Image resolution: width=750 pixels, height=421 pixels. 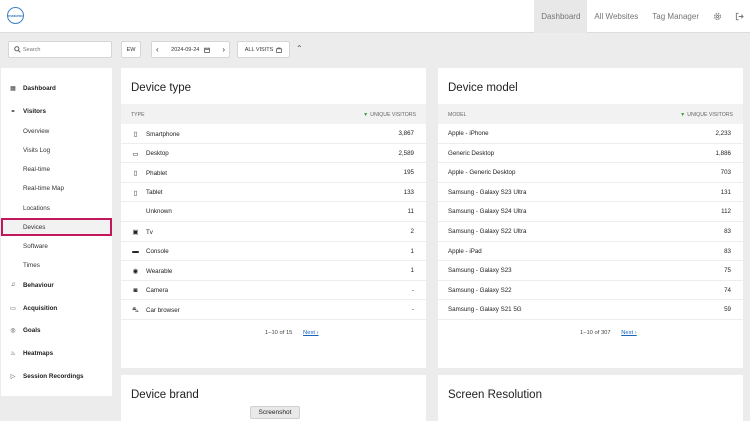 I want to click on sidebar-item-times: Times, so click(x=56, y=265).